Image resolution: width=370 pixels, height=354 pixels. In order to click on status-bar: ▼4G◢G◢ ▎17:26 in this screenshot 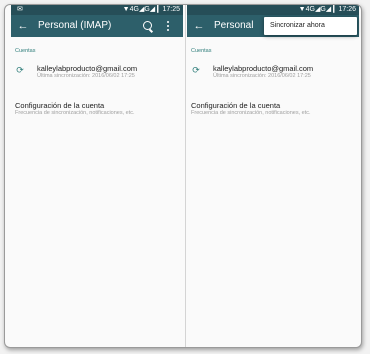, I will do `click(273, 10)`.